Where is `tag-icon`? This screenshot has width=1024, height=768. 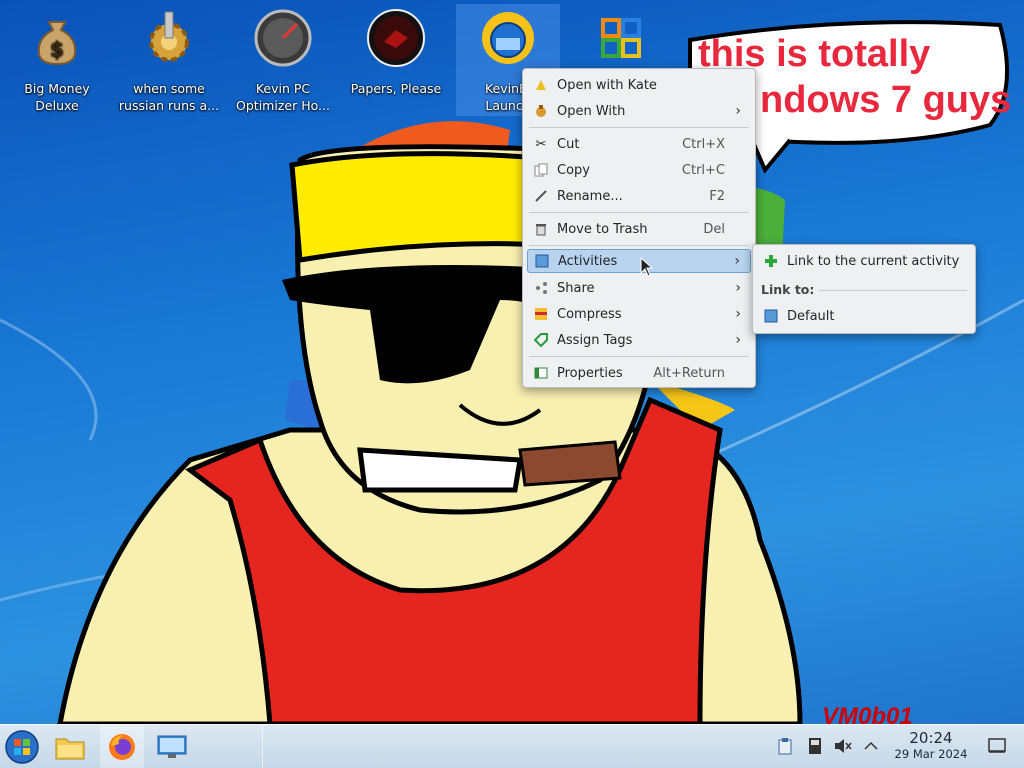
tag-icon is located at coordinates (541, 340).